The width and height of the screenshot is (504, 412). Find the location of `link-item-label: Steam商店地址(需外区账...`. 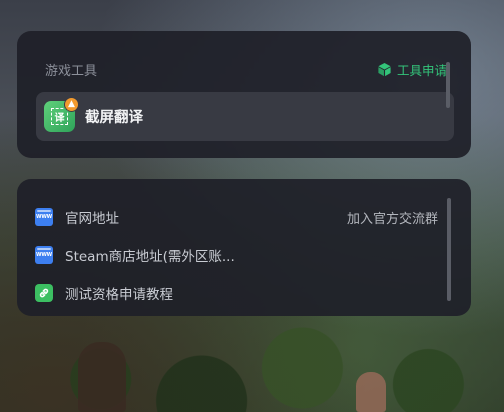

link-item-label: Steam商店地址(需外区账... is located at coordinates (150, 257).